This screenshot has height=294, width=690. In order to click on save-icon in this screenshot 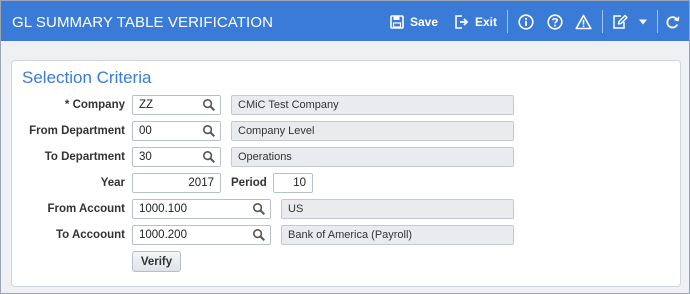, I will do `click(397, 22)`.